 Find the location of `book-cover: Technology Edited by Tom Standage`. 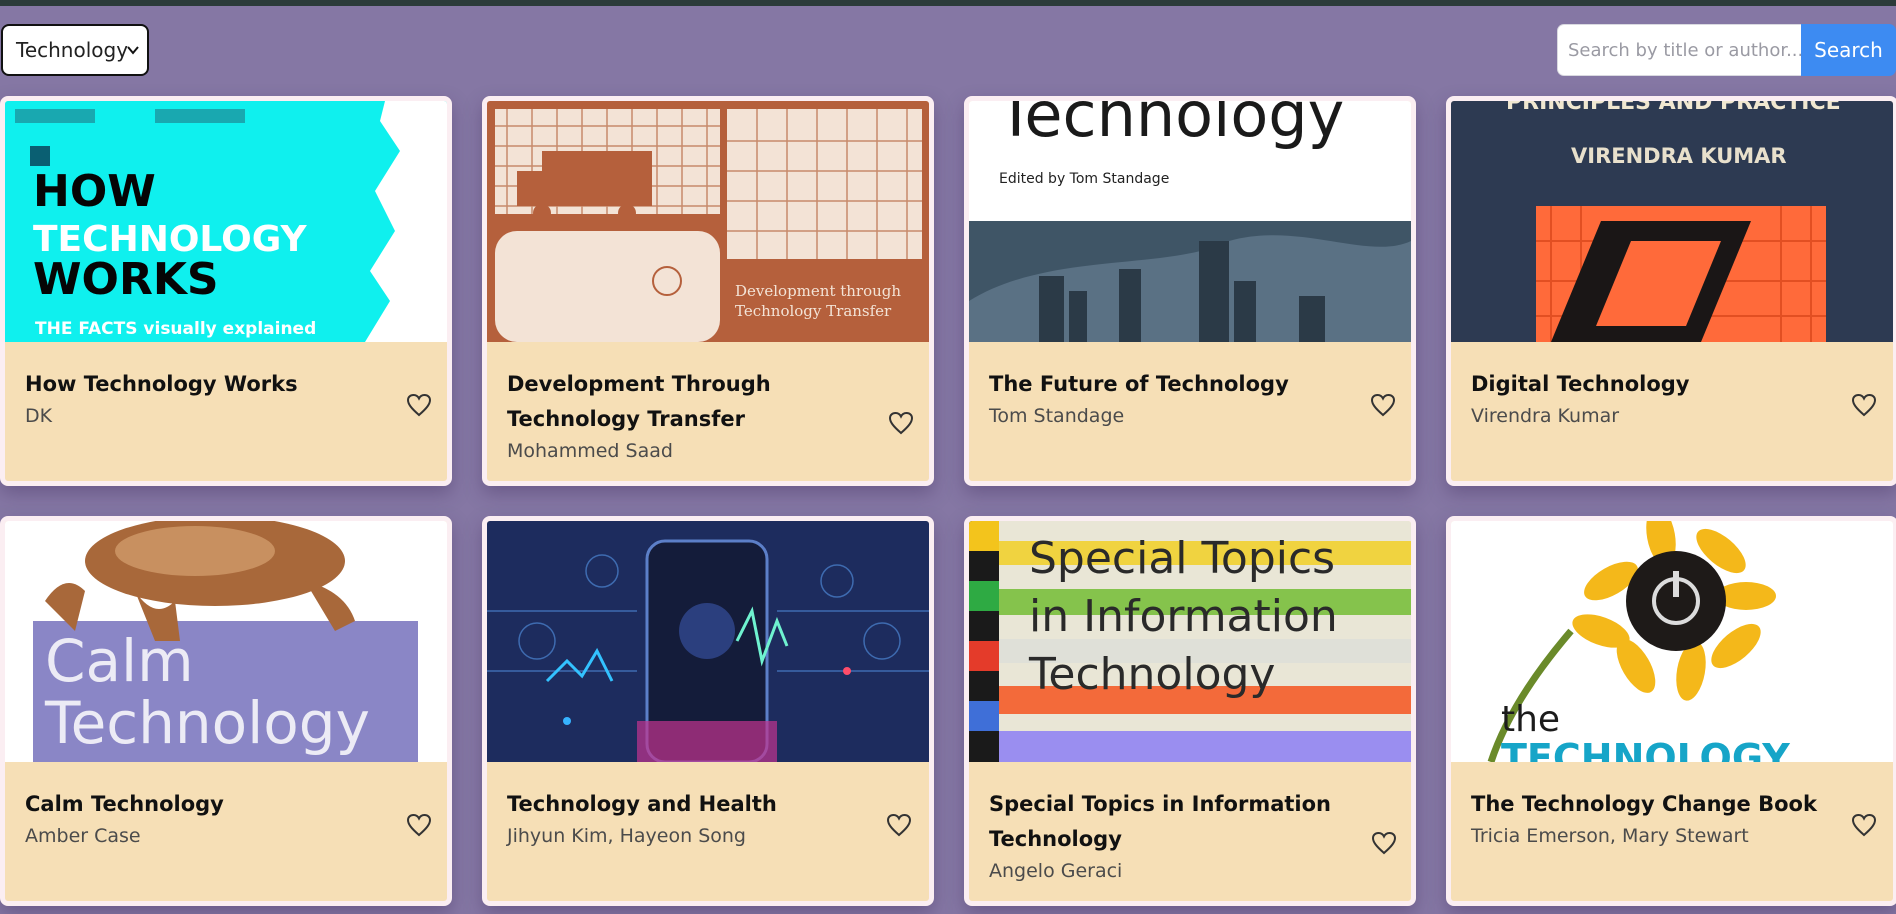

book-cover: Technology Edited by Tom Standage is located at coordinates (1190, 221).